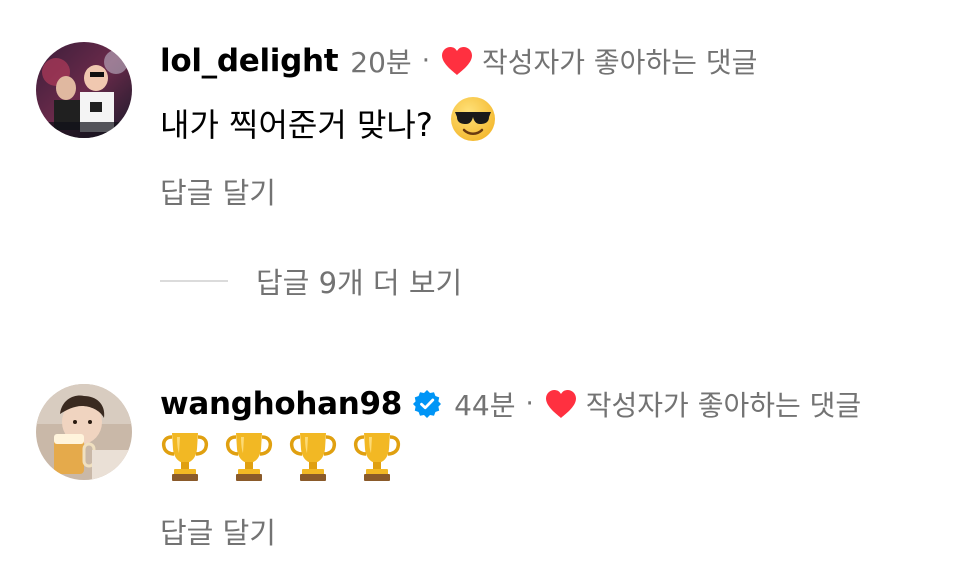 Image resolution: width=970 pixels, height=581 pixels. Describe the element at coordinates (296, 125) in the screenshot. I see `comment-text-content: 내가 찍어준거 맞나?` at that location.